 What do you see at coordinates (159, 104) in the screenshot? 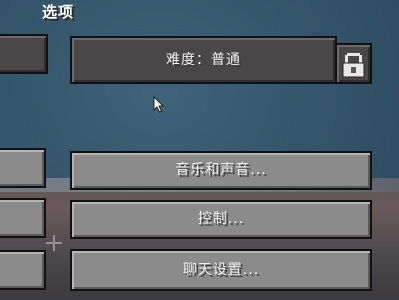
I see `mouse-cursor-icon` at bounding box center [159, 104].